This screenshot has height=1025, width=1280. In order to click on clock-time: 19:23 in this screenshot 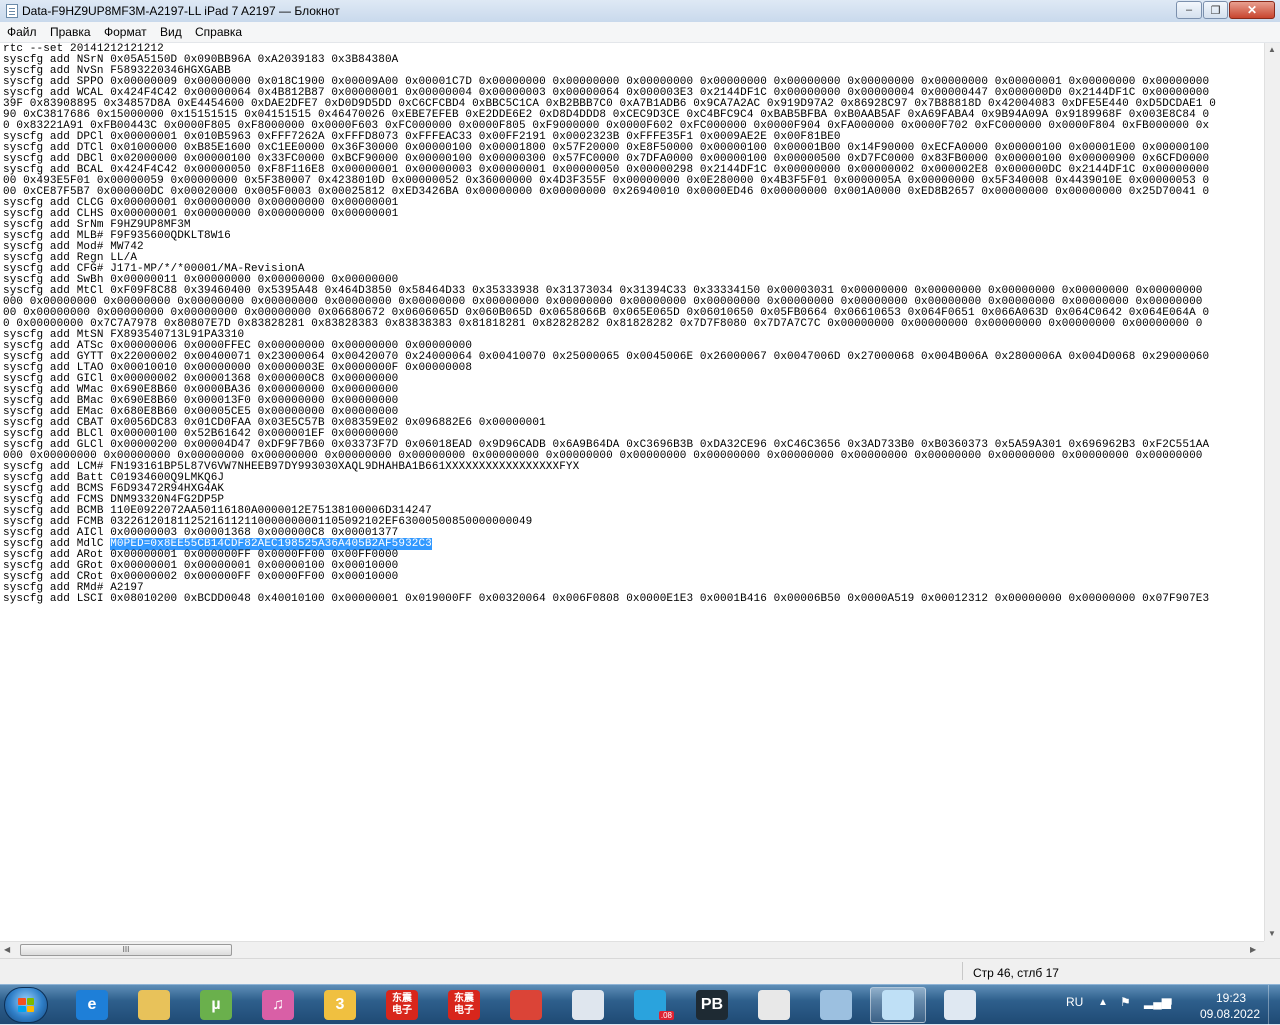, I will do `click(1231, 998)`.